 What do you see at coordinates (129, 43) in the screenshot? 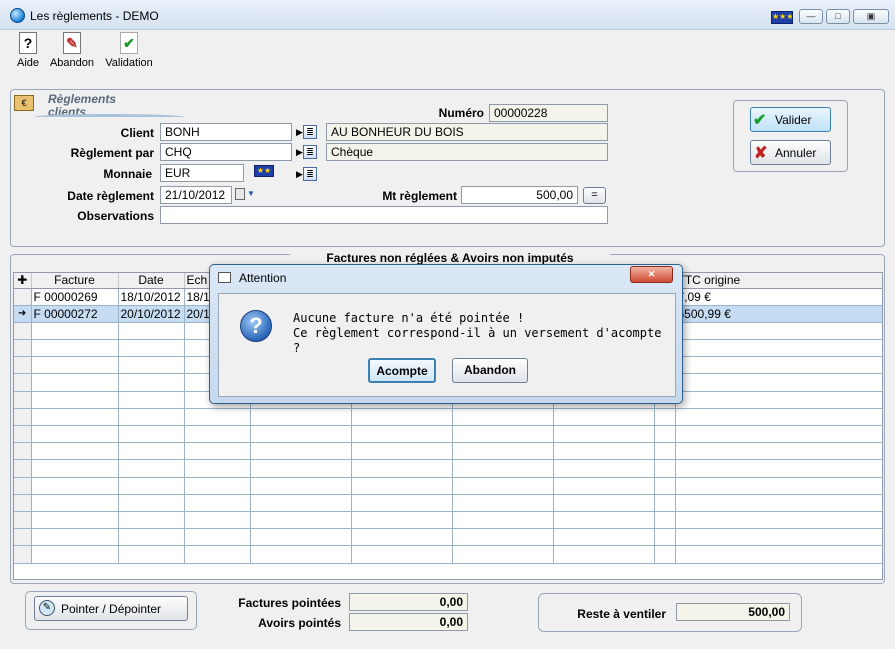
I see `validation-icon: ✔` at bounding box center [129, 43].